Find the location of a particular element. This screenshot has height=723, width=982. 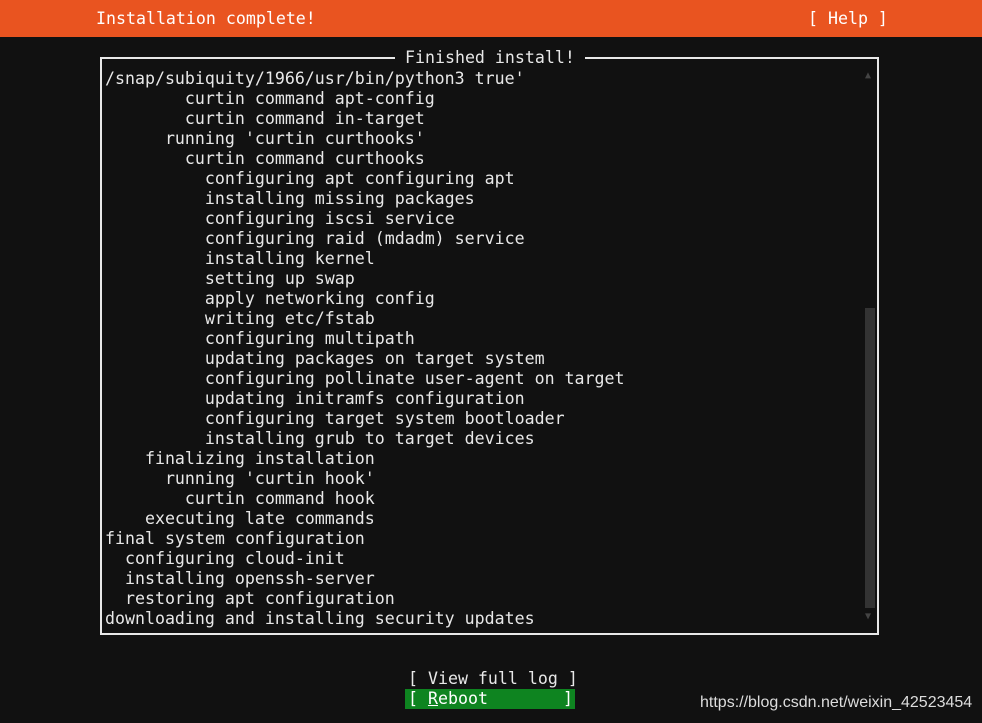

log-line: finalizing installation is located at coordinates (240, 458).